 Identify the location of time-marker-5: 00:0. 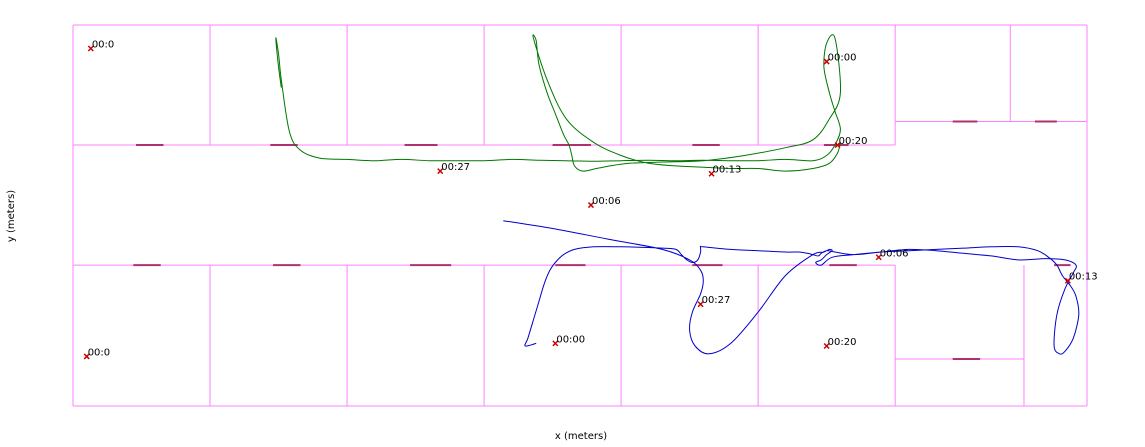
(100, 45).